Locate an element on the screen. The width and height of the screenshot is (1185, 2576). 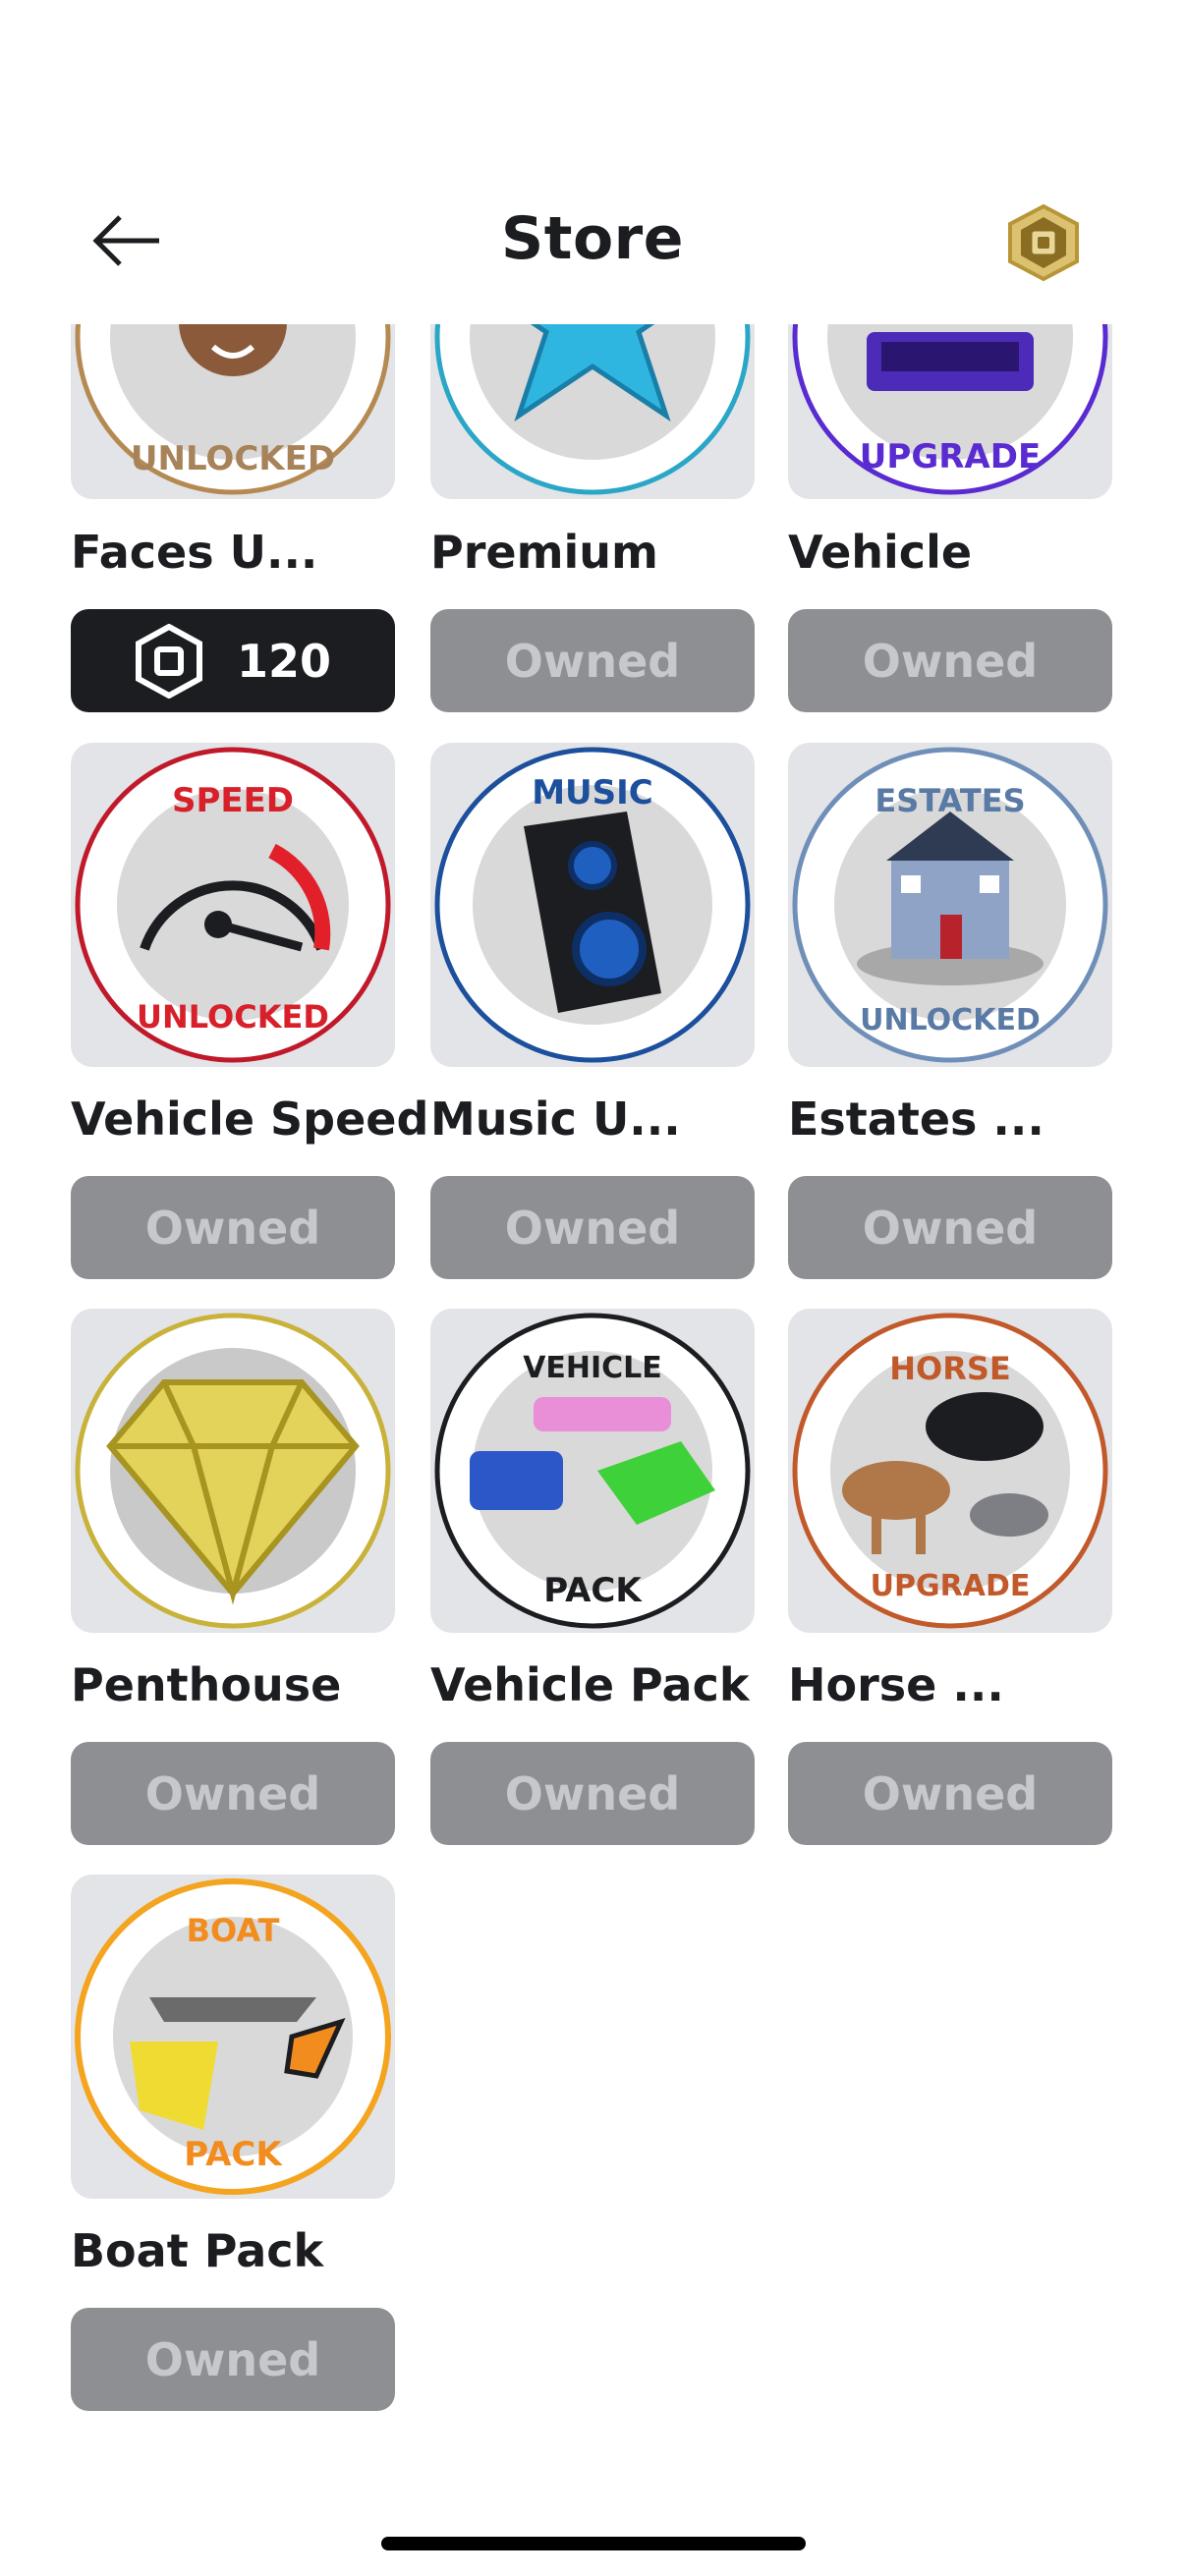
badge-text: UPGRADE is located at coordinates (951, 456).